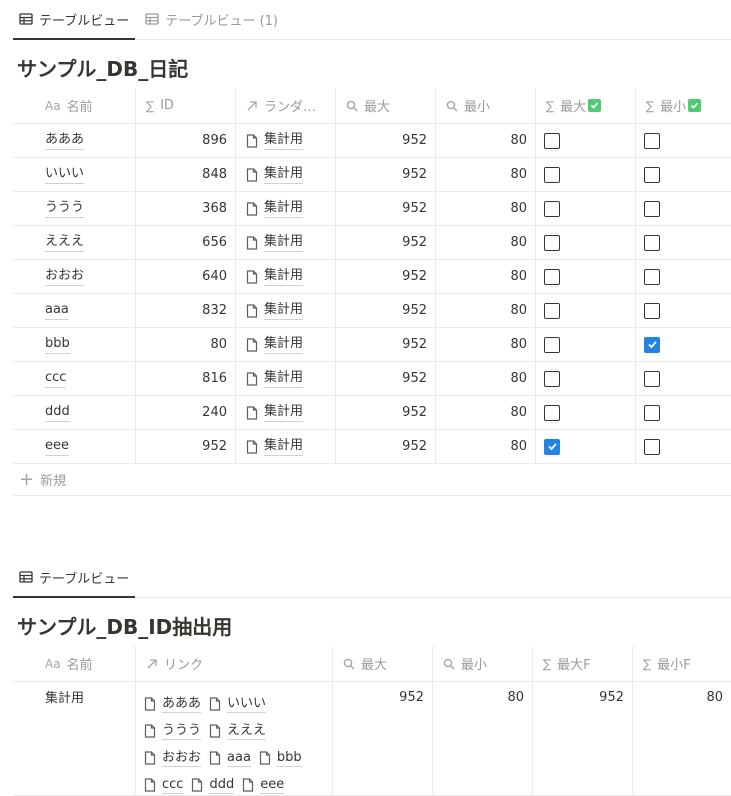 The width and height of the screenshot is (731, 796). Describe the element at coordinates (230, 757) in the screenshot. I see `relation-link: aaa` at that location.